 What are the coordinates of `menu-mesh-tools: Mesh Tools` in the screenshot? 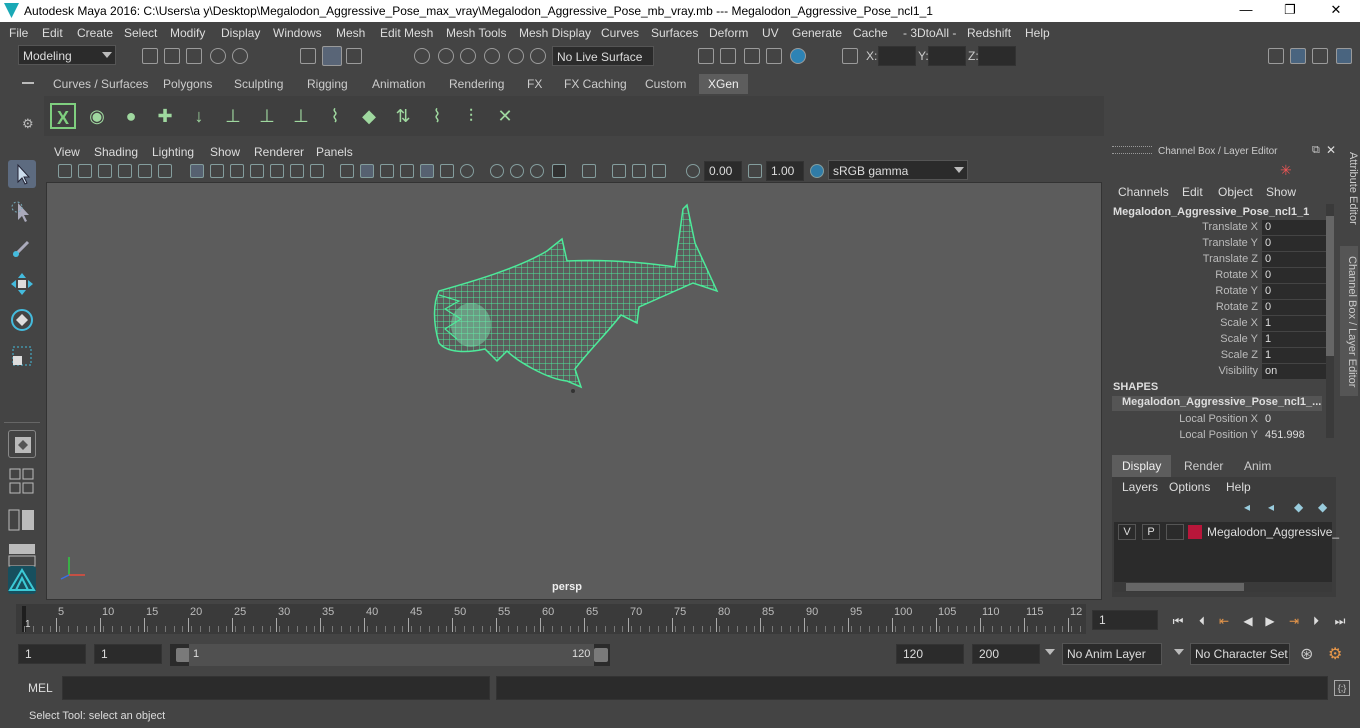 It's located at (476, 33).